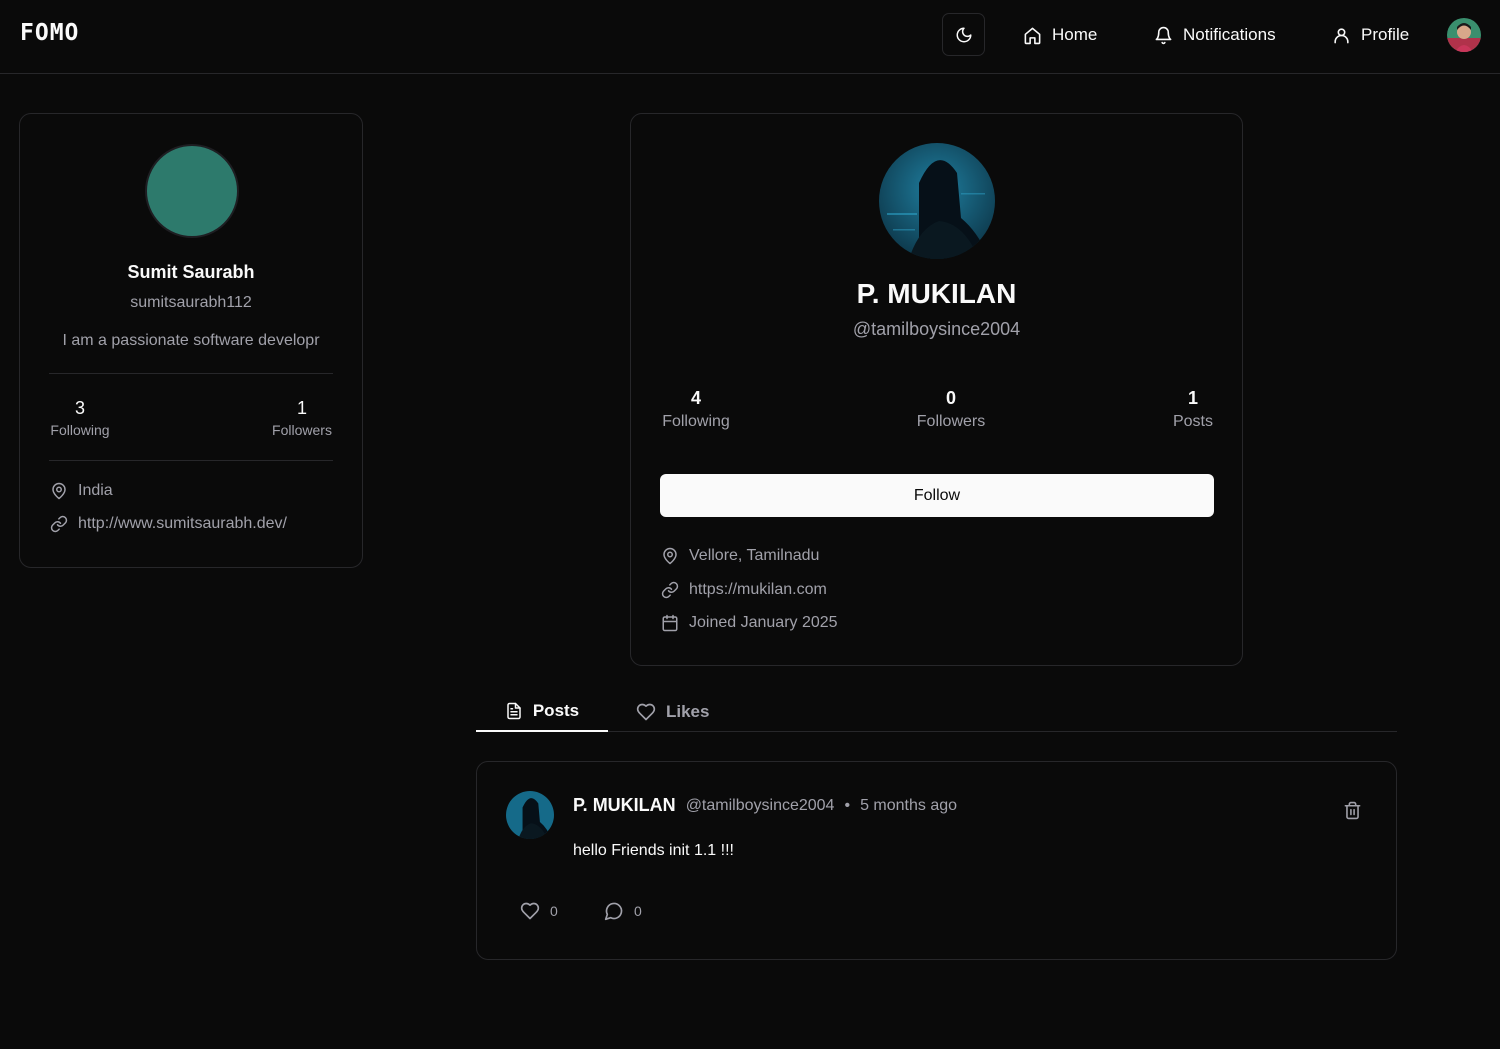 This screenshot has height=1049, width=1500. Describe the element at coordinates (301, 408) in the screenshot. I see `followers-count: 1` at that location.